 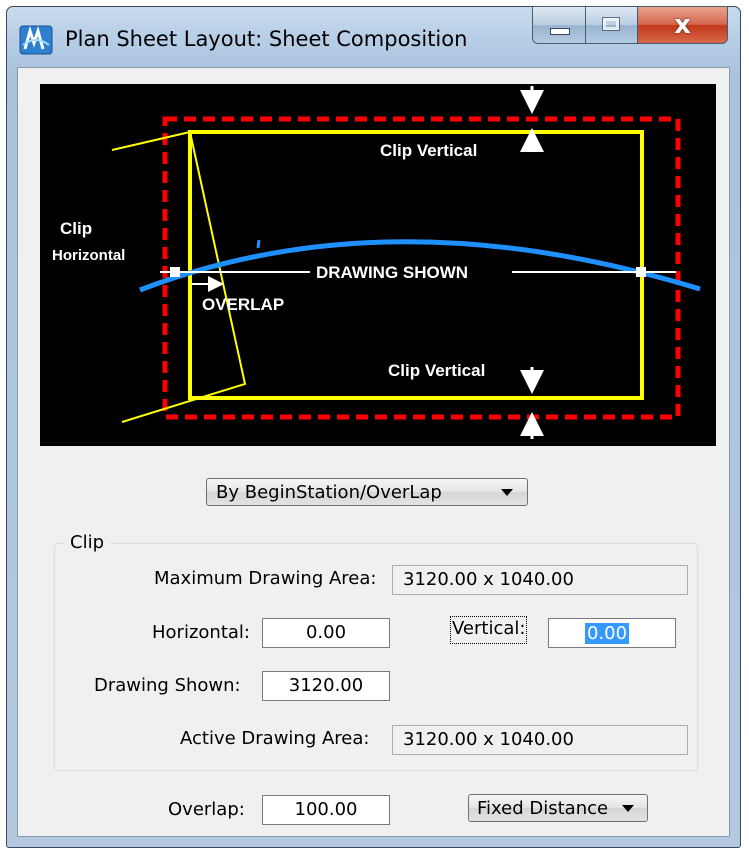 What do you see at coordinates (488, 579) in the screenshot?
I see `max-drawing-area-value: 3120.00 x 1040.00` at bounding box center [488, 579].